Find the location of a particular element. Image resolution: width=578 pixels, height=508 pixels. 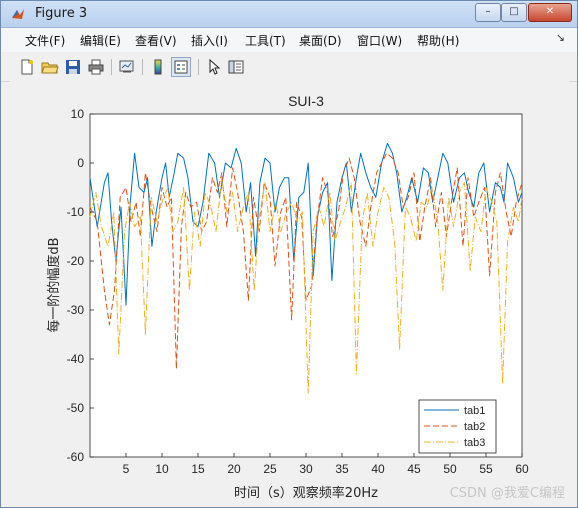

y-tick-label: 10 is located at coordinates (78, 114).